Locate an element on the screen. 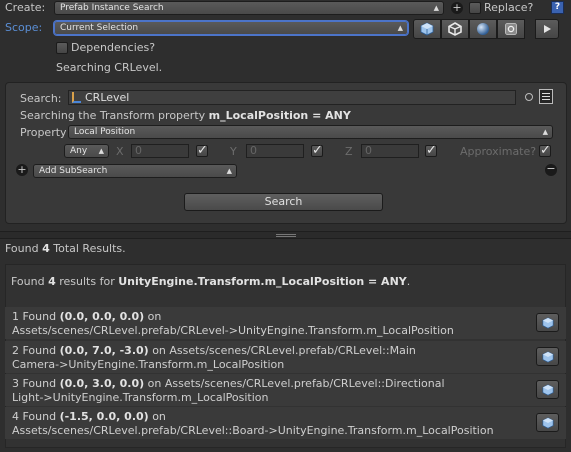 The width and height of the screenshot is (571, 452). approximate-label: Approximate? is located at coordinates (498, 151).